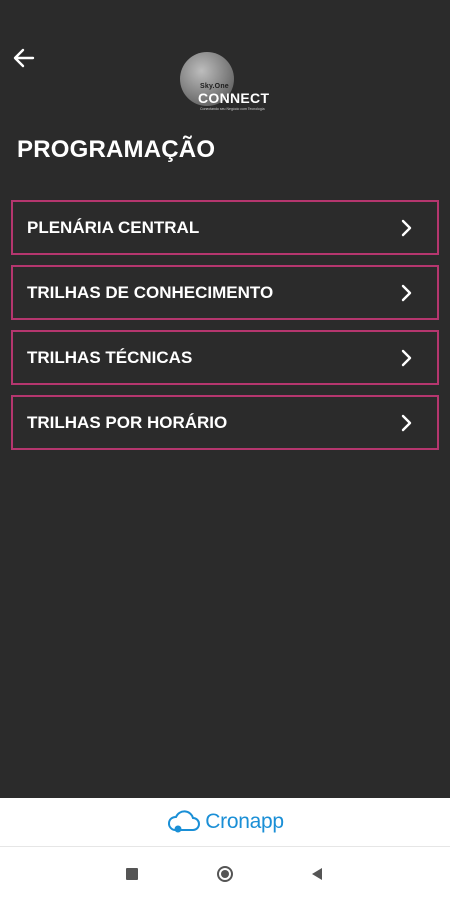 This screenshot has height=900, width=450. I want to click on back-button, so click(24, 58).